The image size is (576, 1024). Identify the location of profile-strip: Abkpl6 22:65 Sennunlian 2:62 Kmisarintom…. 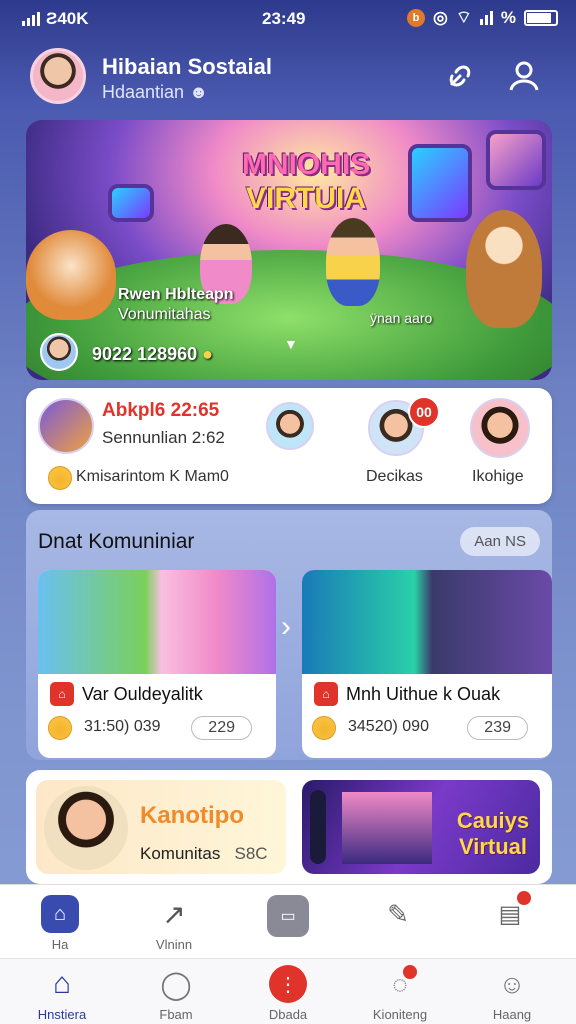
(289, 446).